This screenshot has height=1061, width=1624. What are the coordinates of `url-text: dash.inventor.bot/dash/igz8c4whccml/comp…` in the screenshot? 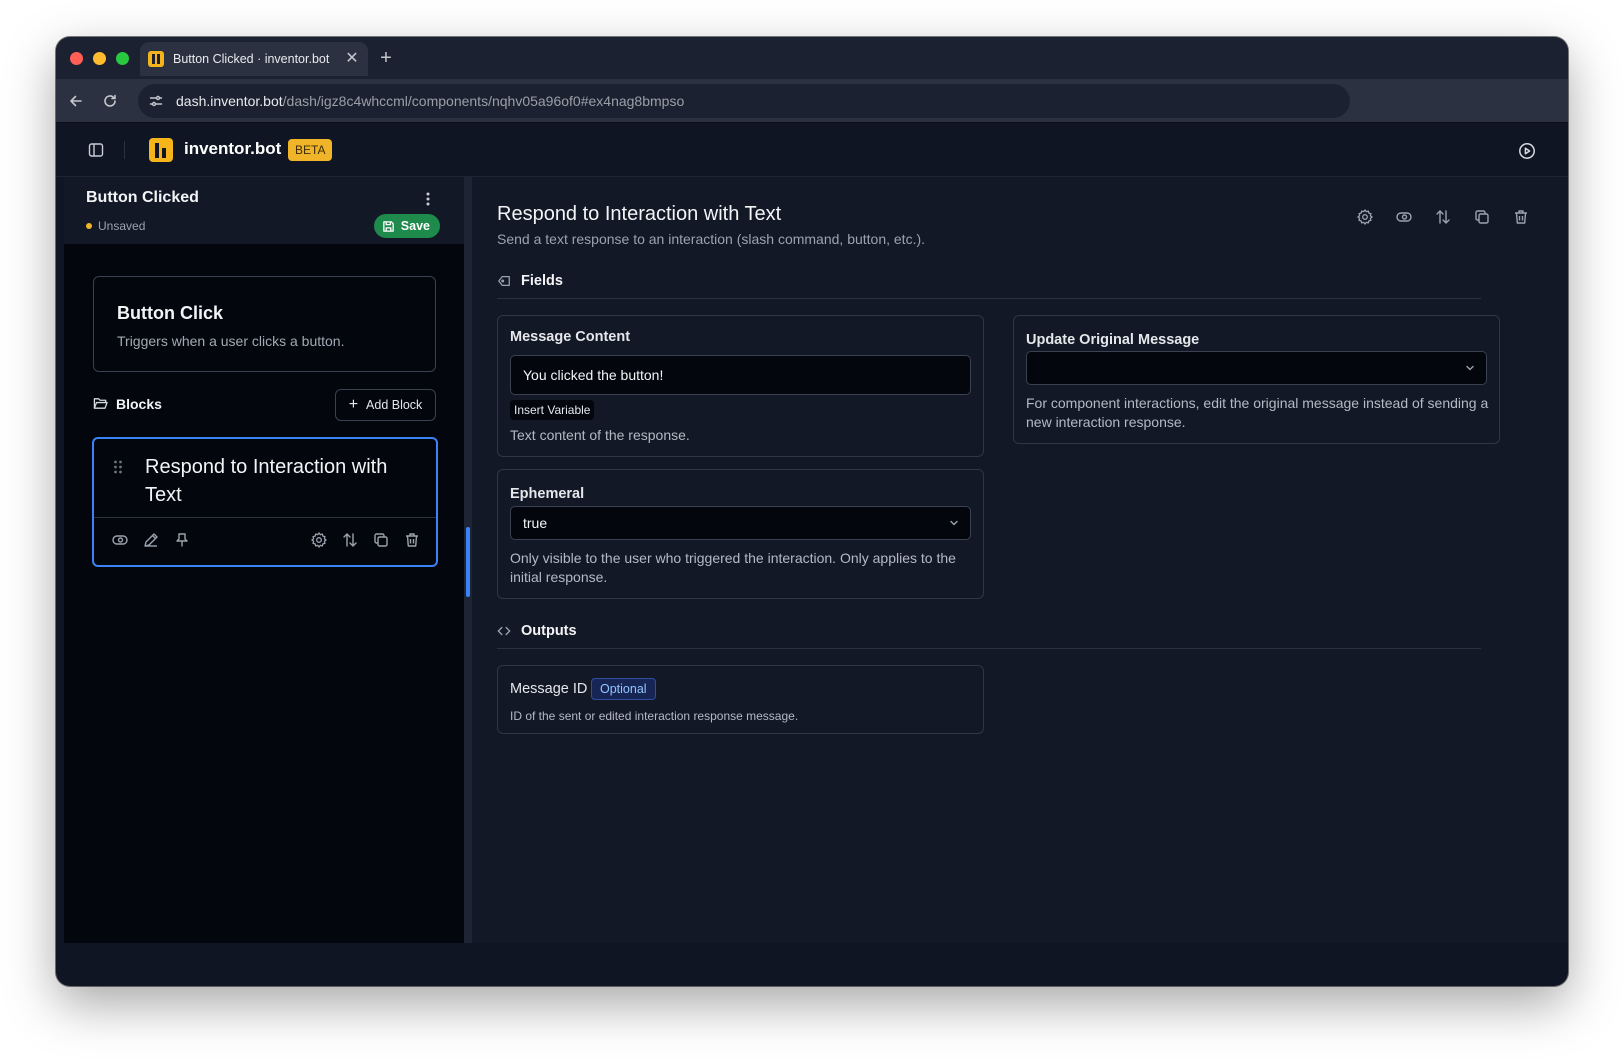 It's located at (430, 101).